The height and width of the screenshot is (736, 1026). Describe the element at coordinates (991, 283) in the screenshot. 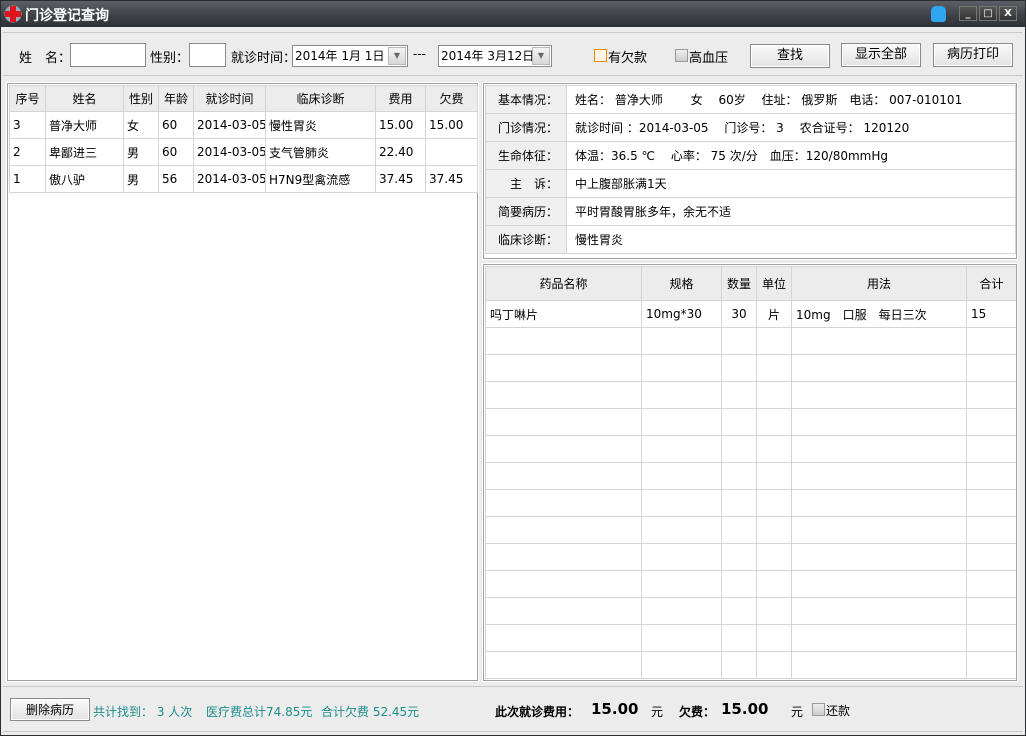

I see `column-header: 合计` at that location.